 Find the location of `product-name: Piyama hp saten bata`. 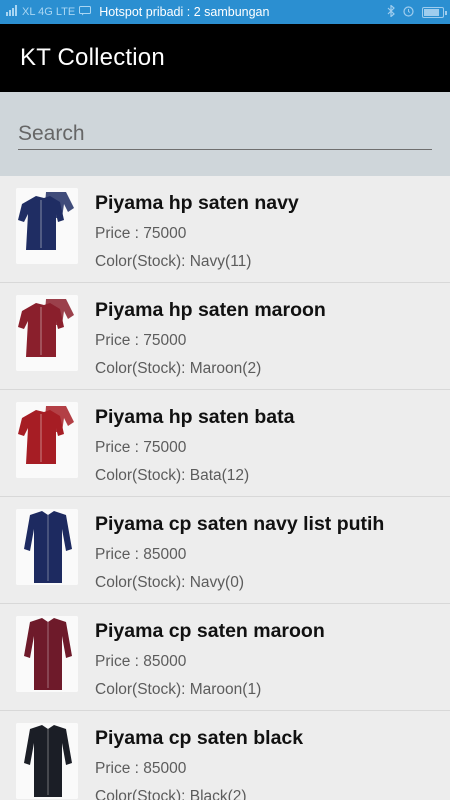

product-name: Piyama hp saten bata is located at coordinates (195, 417).